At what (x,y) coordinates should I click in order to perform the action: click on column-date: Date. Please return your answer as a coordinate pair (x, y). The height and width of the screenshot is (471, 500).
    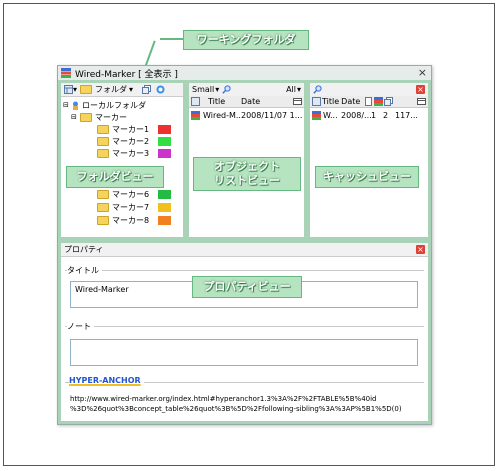
    Looking at the image, I should click on (263, 101).